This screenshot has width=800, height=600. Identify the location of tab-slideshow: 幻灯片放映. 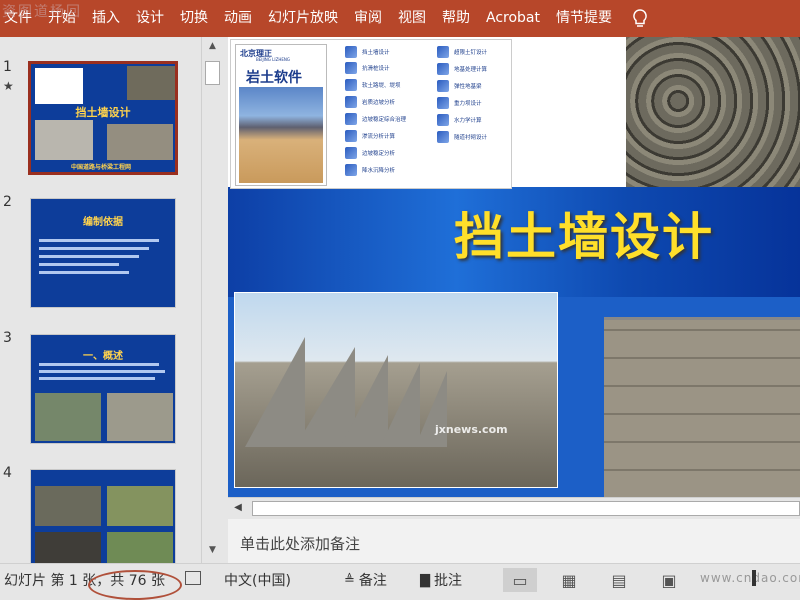
(303, 18).